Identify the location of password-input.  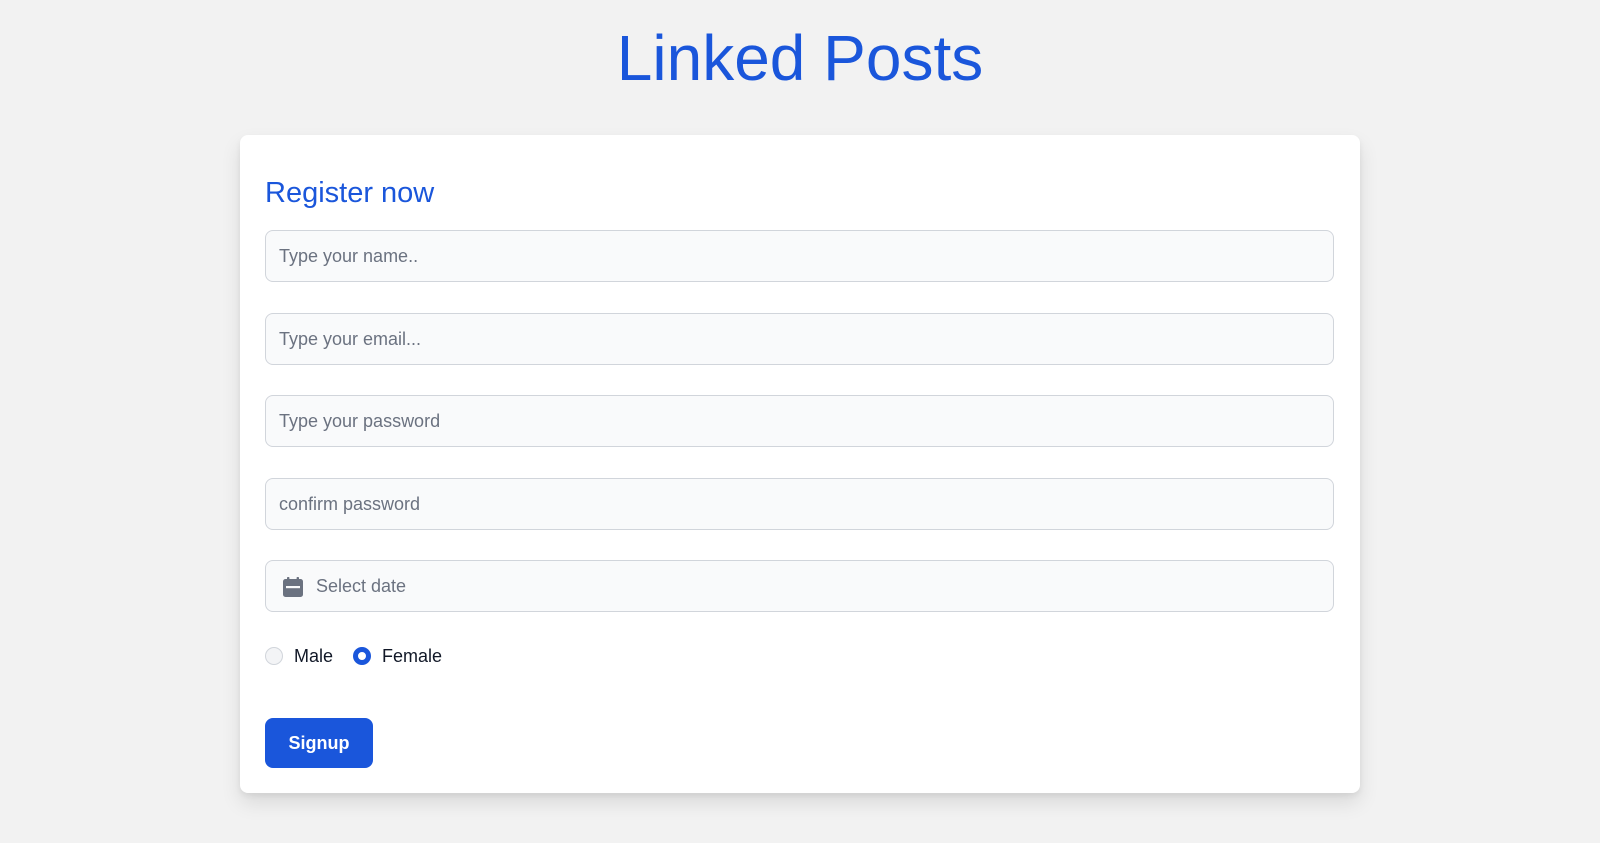
(799, 421).